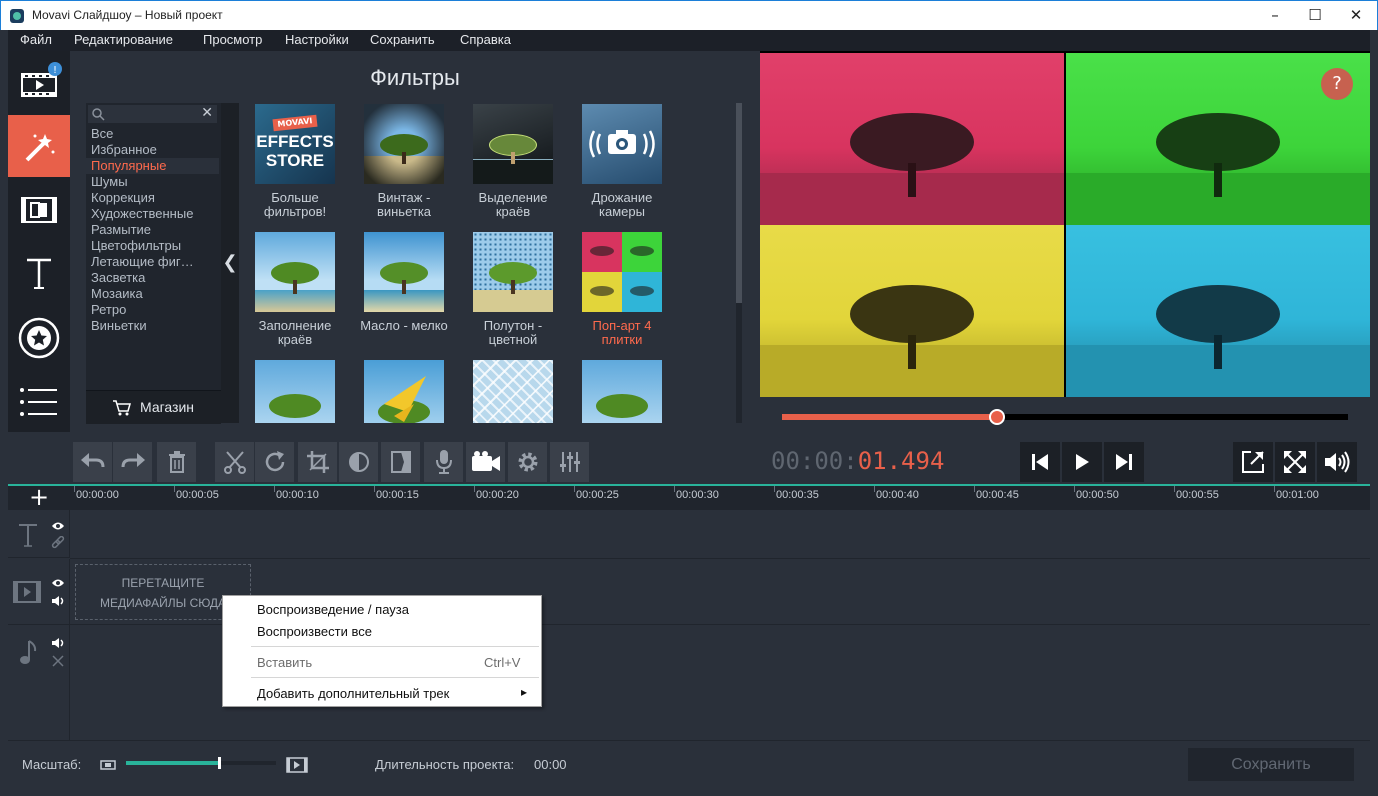 The height and width of the screenshot is (796, 1378). I want to click on color-adjust-button, so click(358, 462).